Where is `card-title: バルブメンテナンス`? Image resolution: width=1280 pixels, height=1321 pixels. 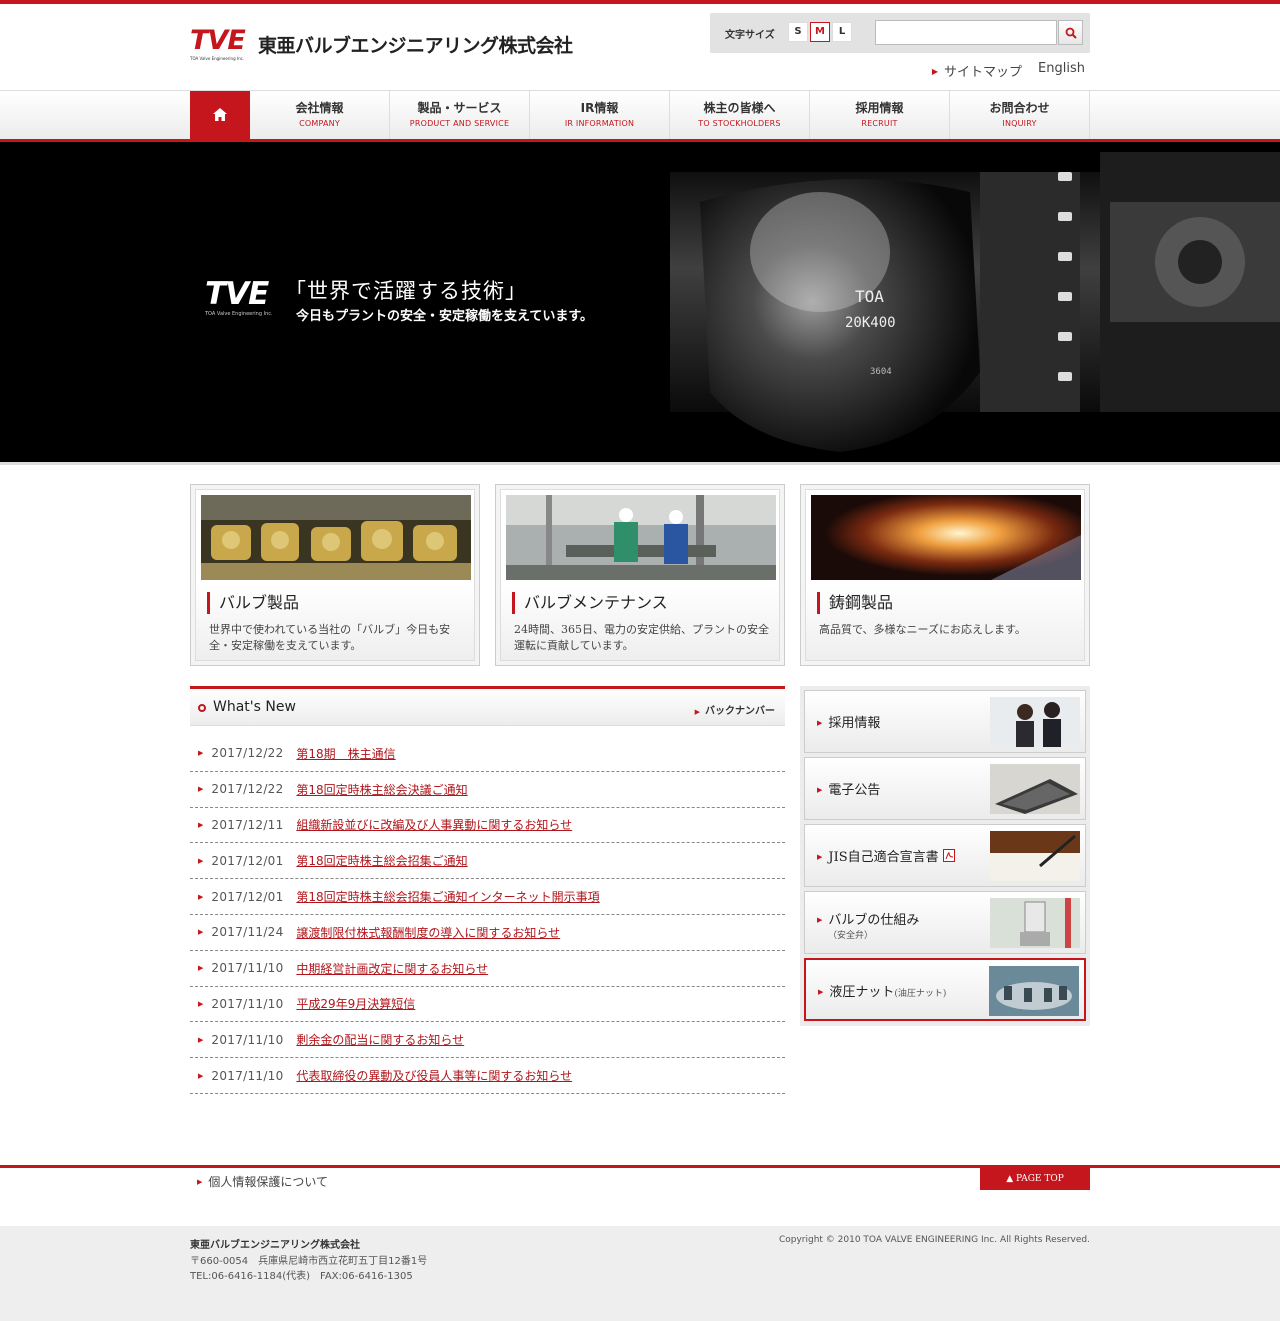
card-title: バルブメンテナンス is located at coordinates (643, 603).